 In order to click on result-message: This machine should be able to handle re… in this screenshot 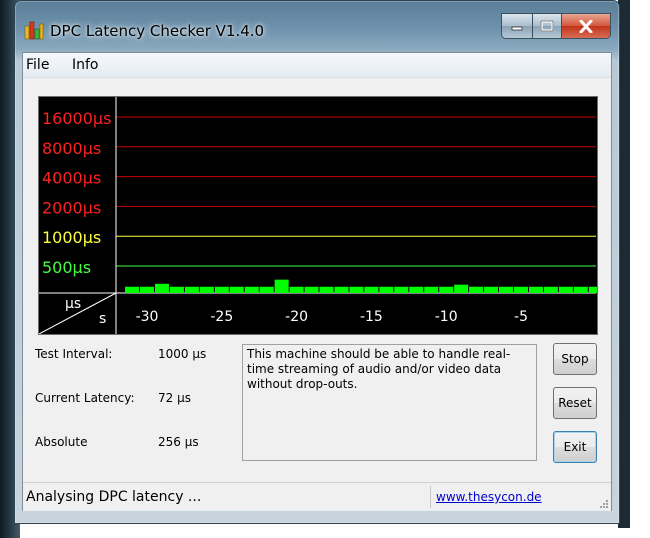, I will do `click(389, 402)`.